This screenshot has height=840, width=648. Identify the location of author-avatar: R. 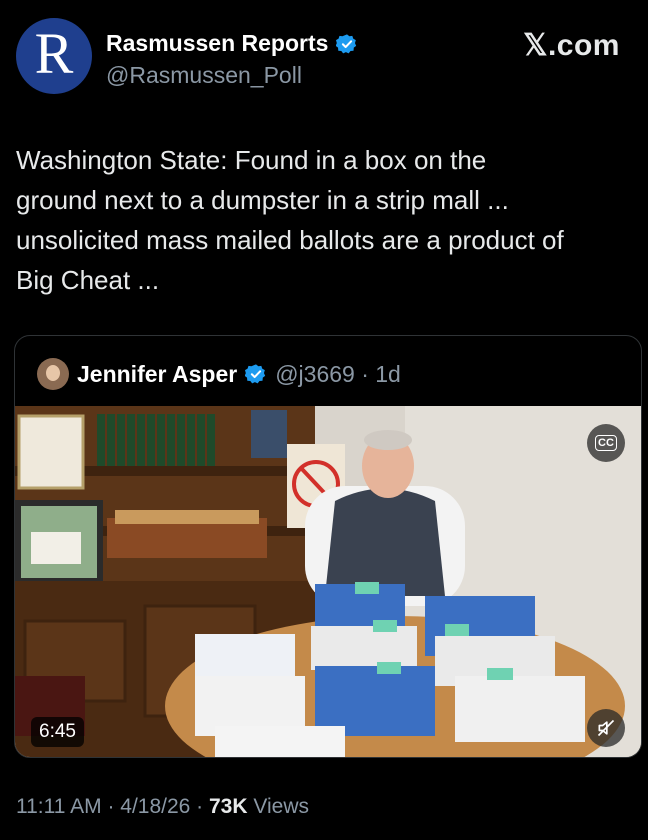
(54, 56).